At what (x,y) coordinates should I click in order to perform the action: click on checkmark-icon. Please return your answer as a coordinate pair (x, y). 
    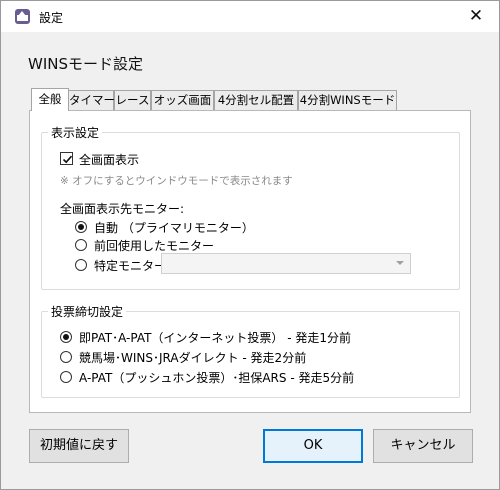
    Looking at the image, I should click on (67, 159).